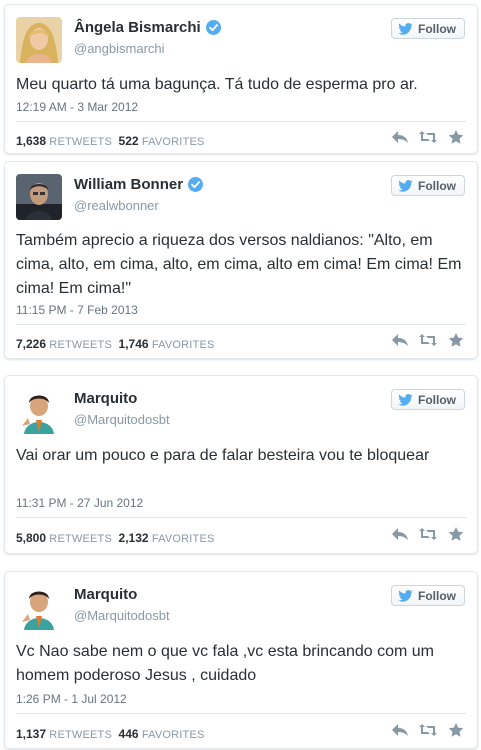 The width and height of the screenshot is (481, 750). I want to click on favorite-count: 446, so click(129, 734).